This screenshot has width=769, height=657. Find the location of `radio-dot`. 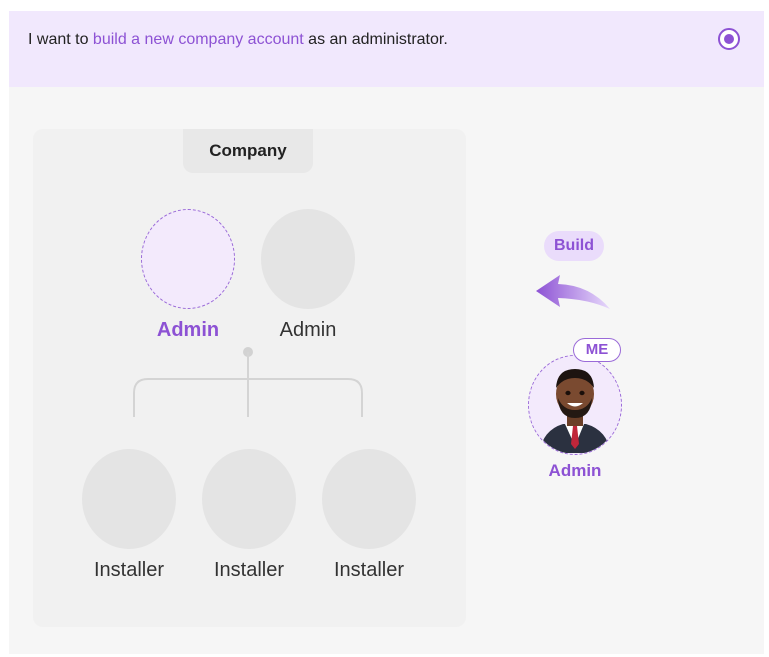

radio-dot is located at coordinates (729, 39).